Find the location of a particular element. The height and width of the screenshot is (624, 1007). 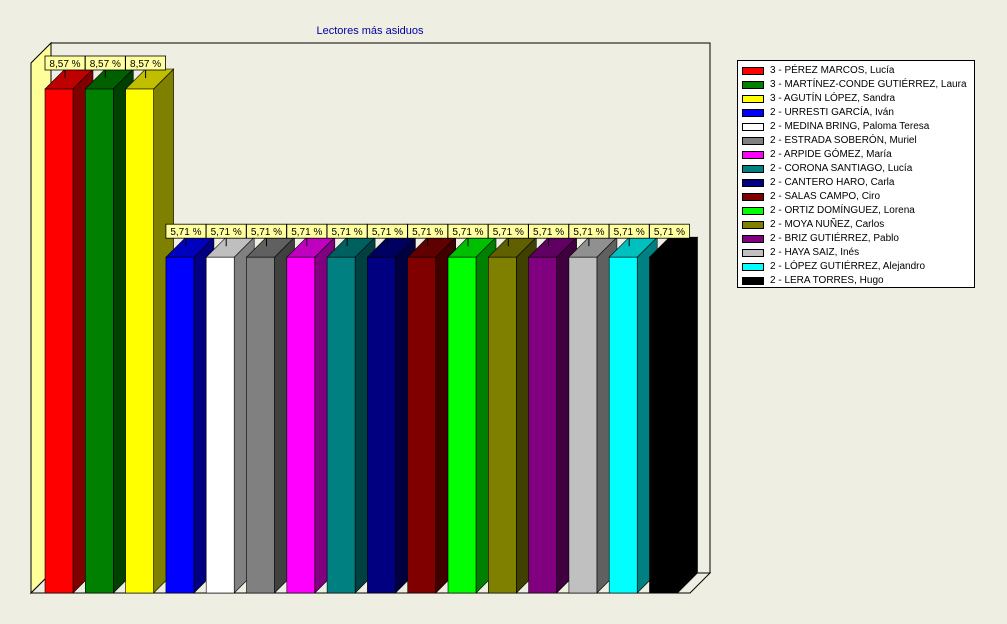

legend-label: 2 - MEDINA BRING, Paloma Teresa is located at coordinates (850, 126).